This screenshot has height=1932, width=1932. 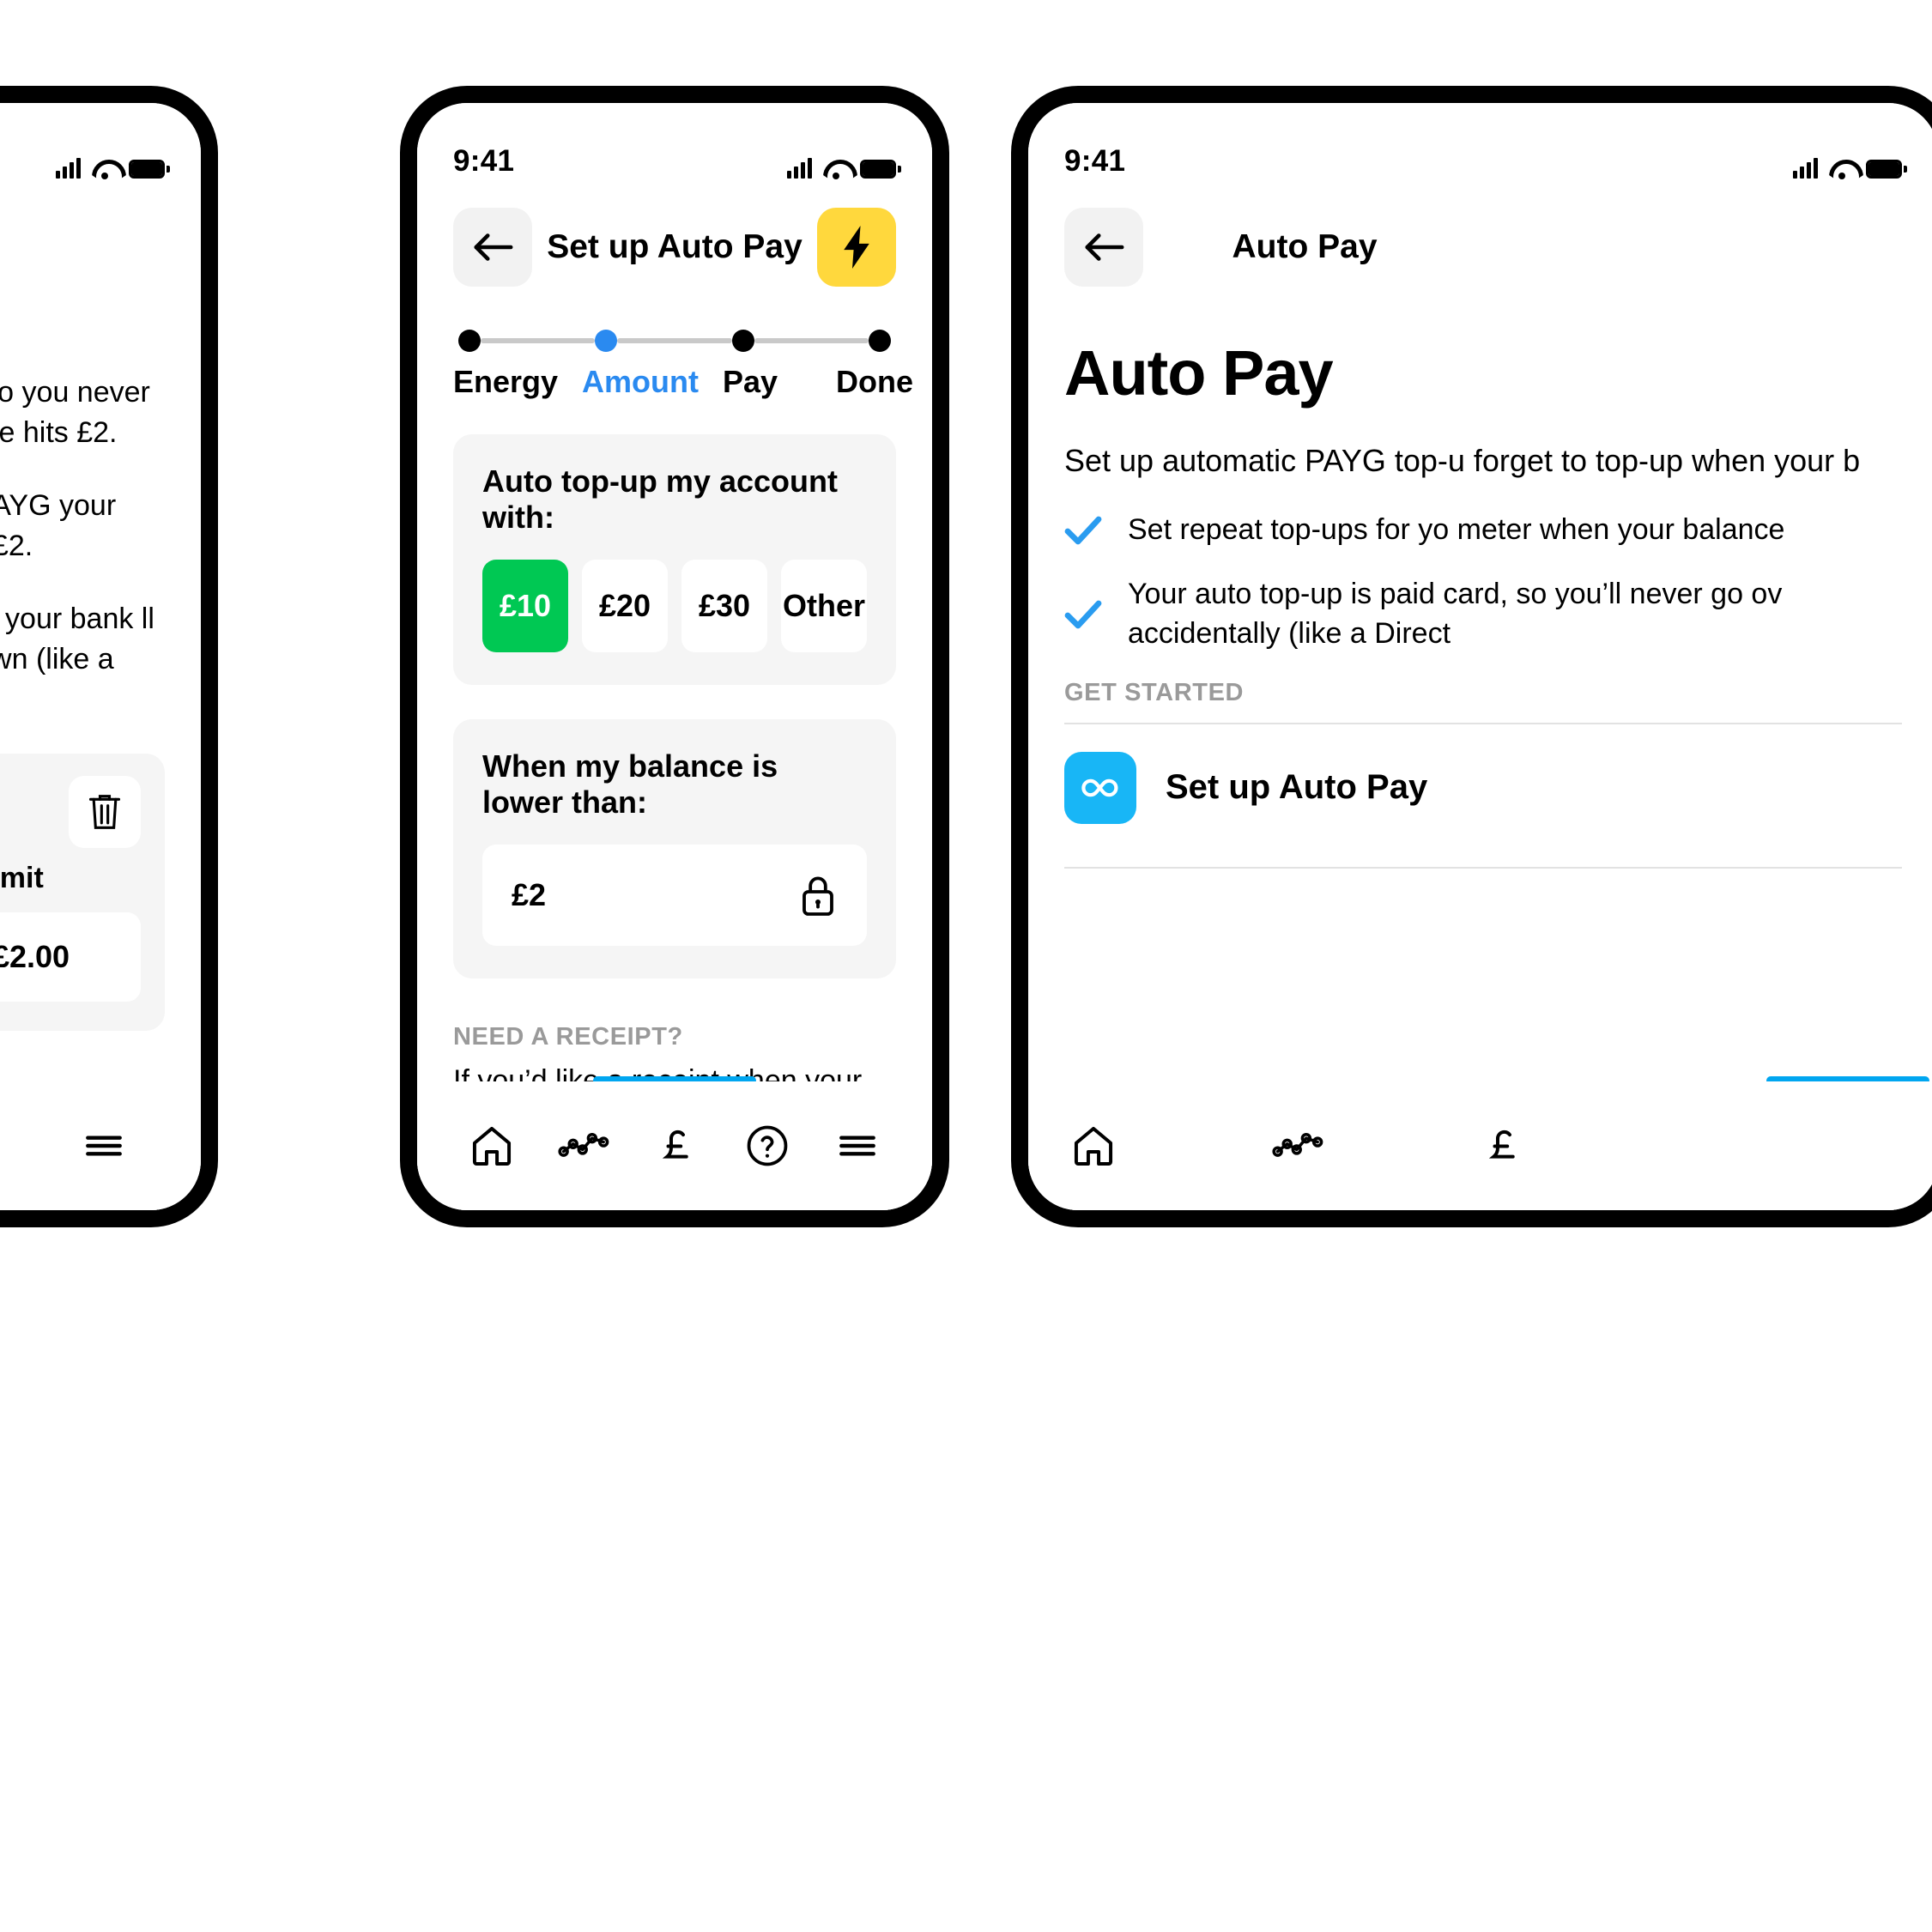 What do you see at coordinates (857, 247) in the screenshot?
I see `lightning-bolt-icon` at bounding box center [857, 247].